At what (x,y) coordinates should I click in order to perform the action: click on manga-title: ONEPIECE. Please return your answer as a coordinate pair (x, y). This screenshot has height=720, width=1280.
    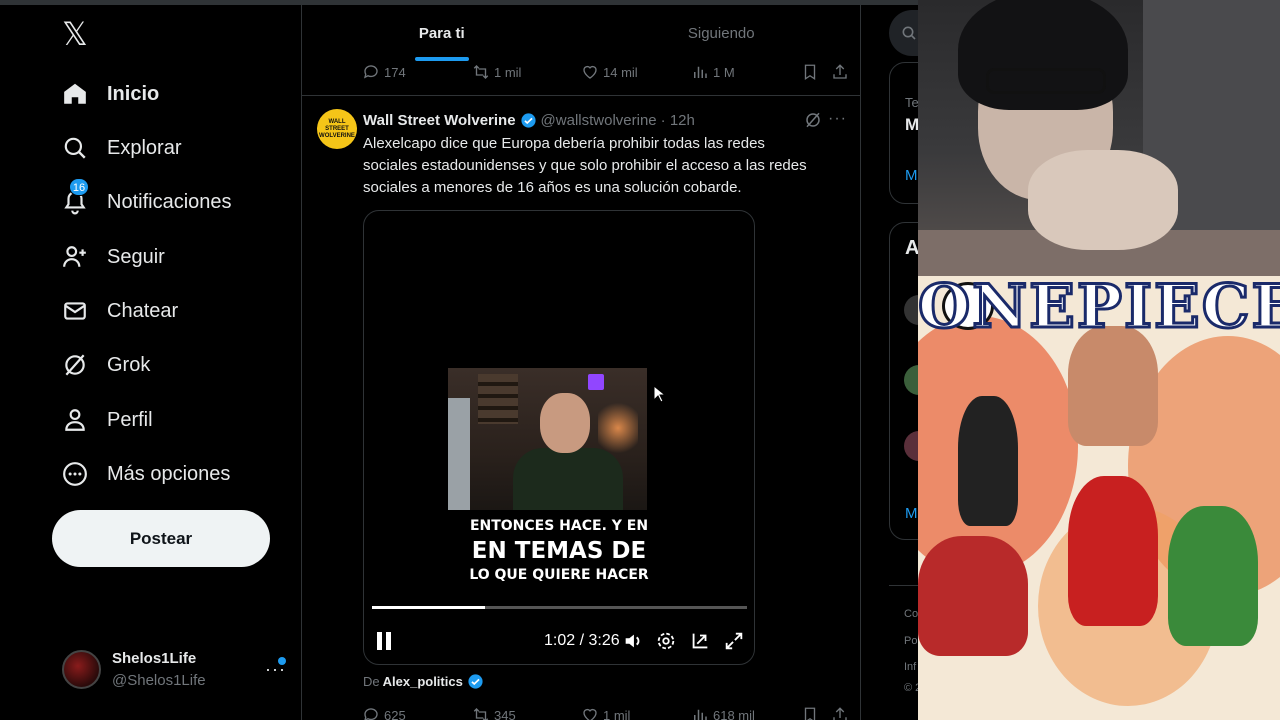
    Looking at the image, I should click on (1099, 310).